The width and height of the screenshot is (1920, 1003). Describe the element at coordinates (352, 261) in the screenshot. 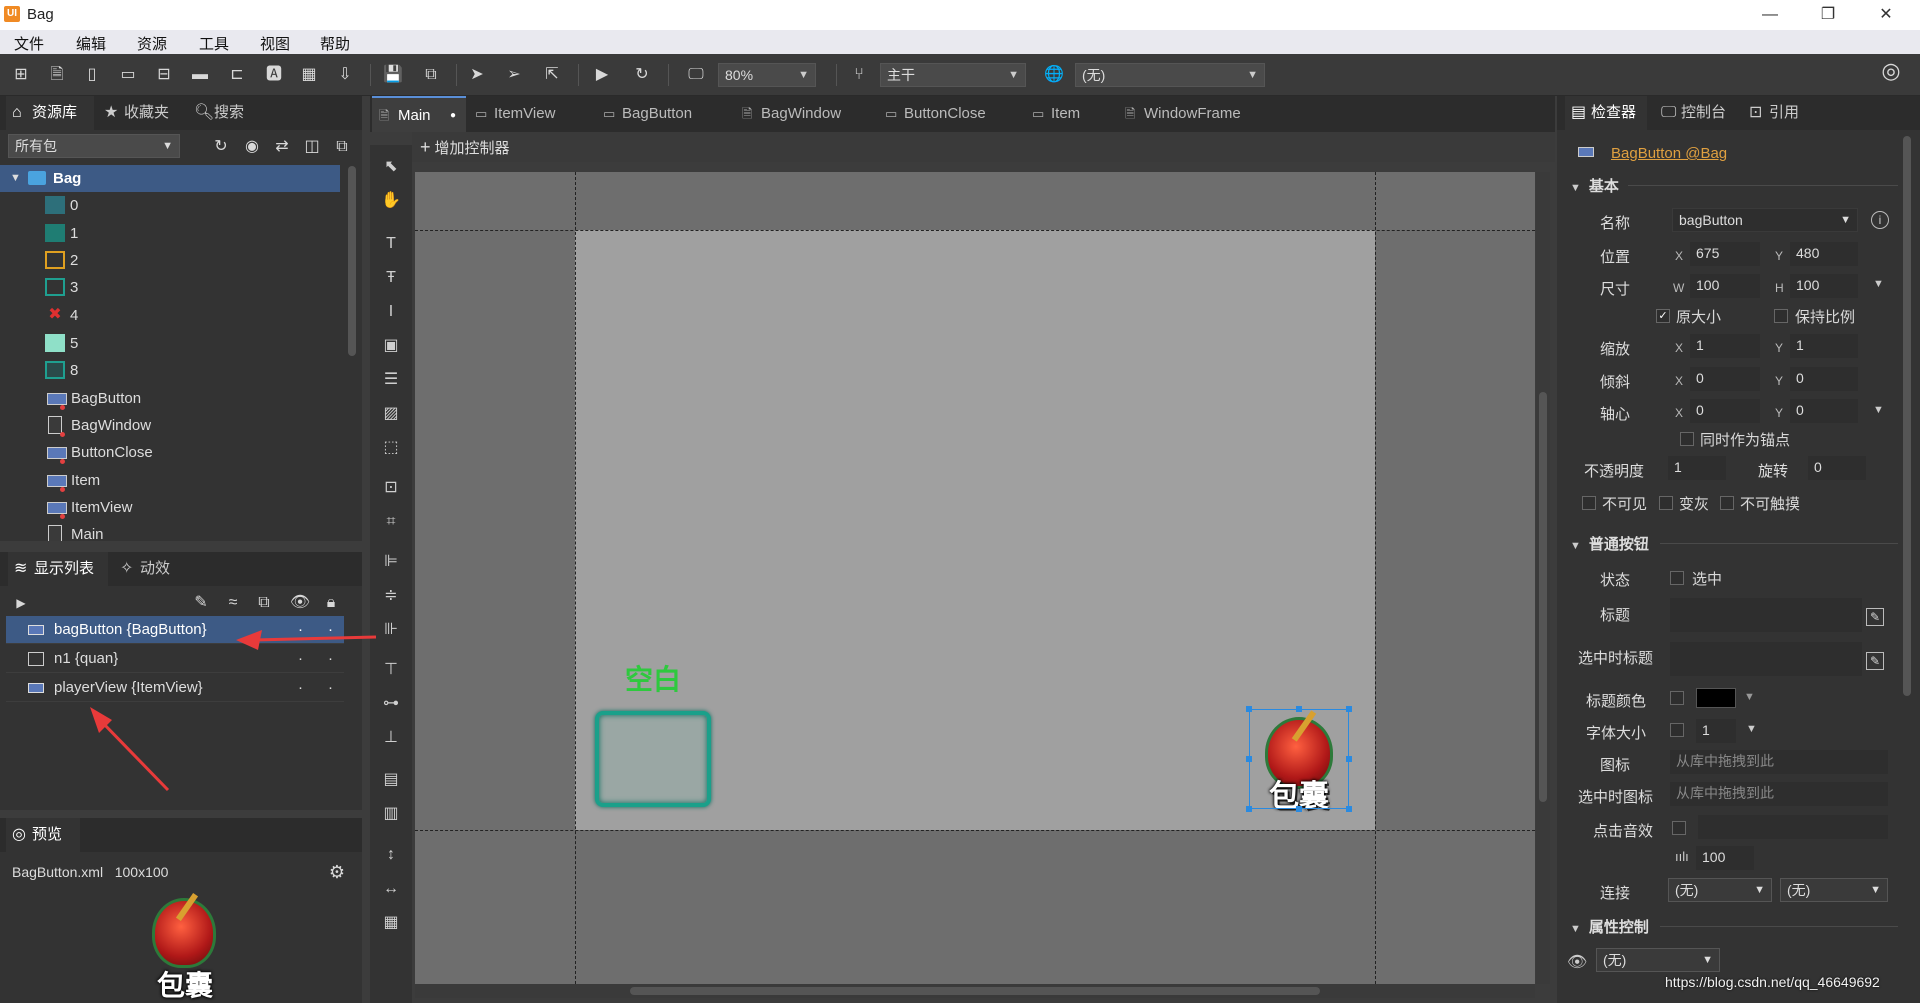

I see `library-scrollbar` at that location.